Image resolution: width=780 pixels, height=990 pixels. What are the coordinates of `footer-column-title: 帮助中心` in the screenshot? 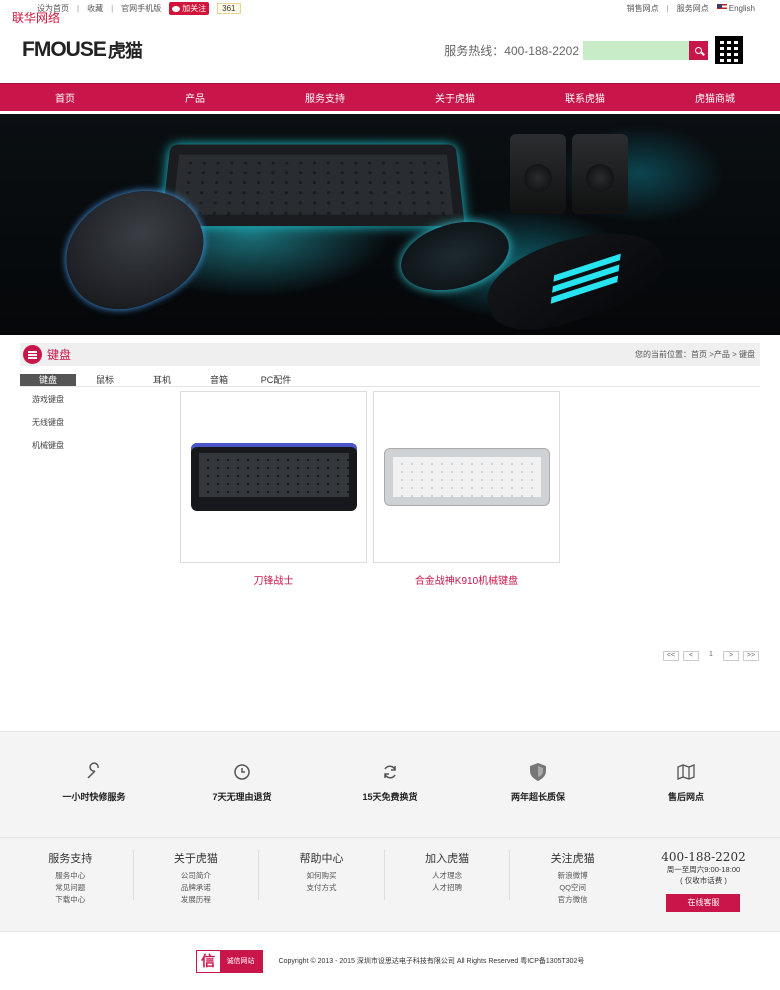 It's located at (321, 859).